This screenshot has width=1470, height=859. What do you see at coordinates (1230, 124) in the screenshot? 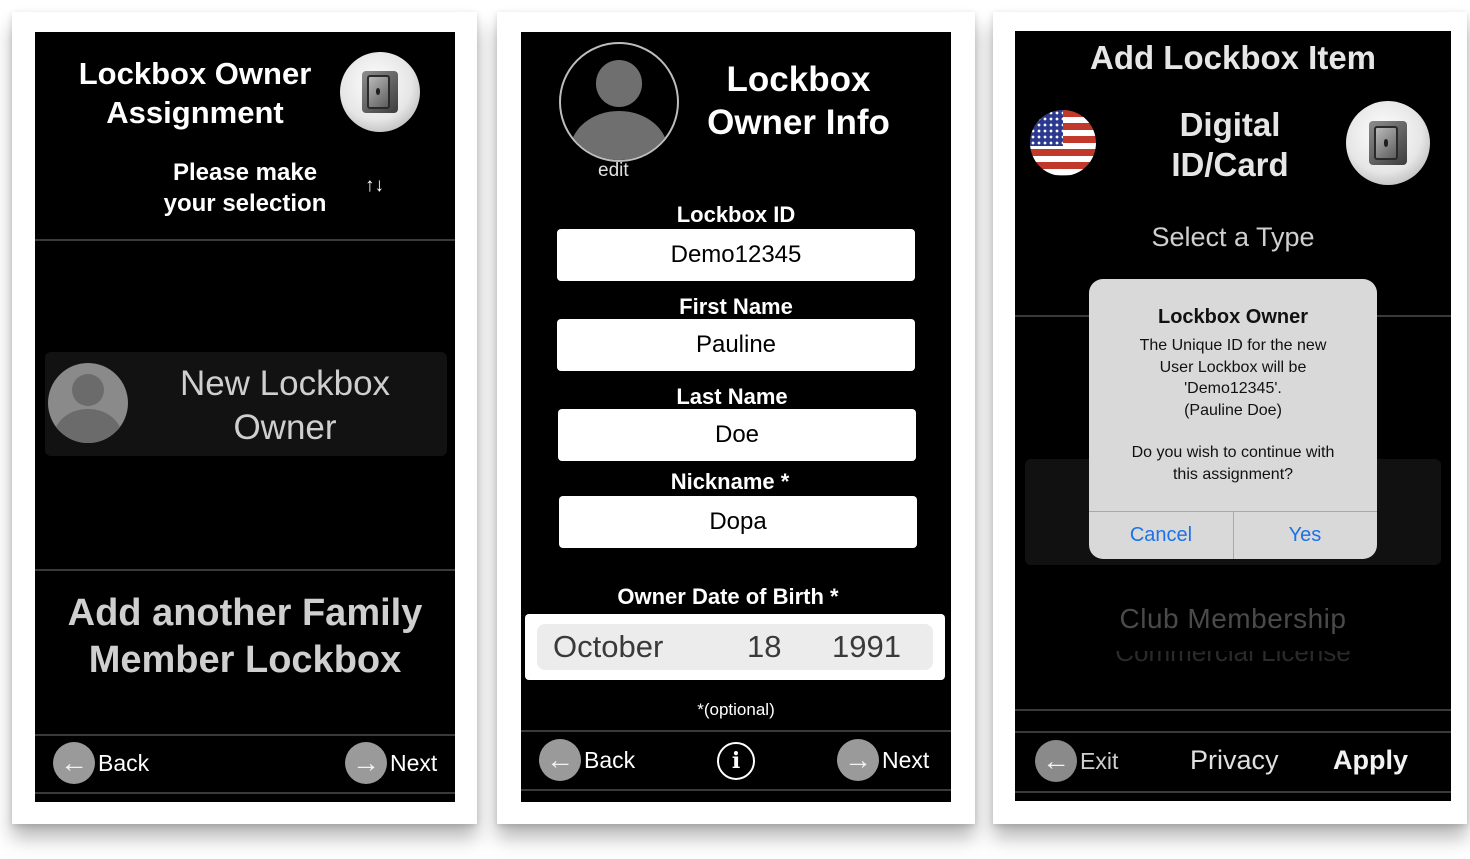
I see `category-title-line1: Digital` at bounding box center [1230, 124].